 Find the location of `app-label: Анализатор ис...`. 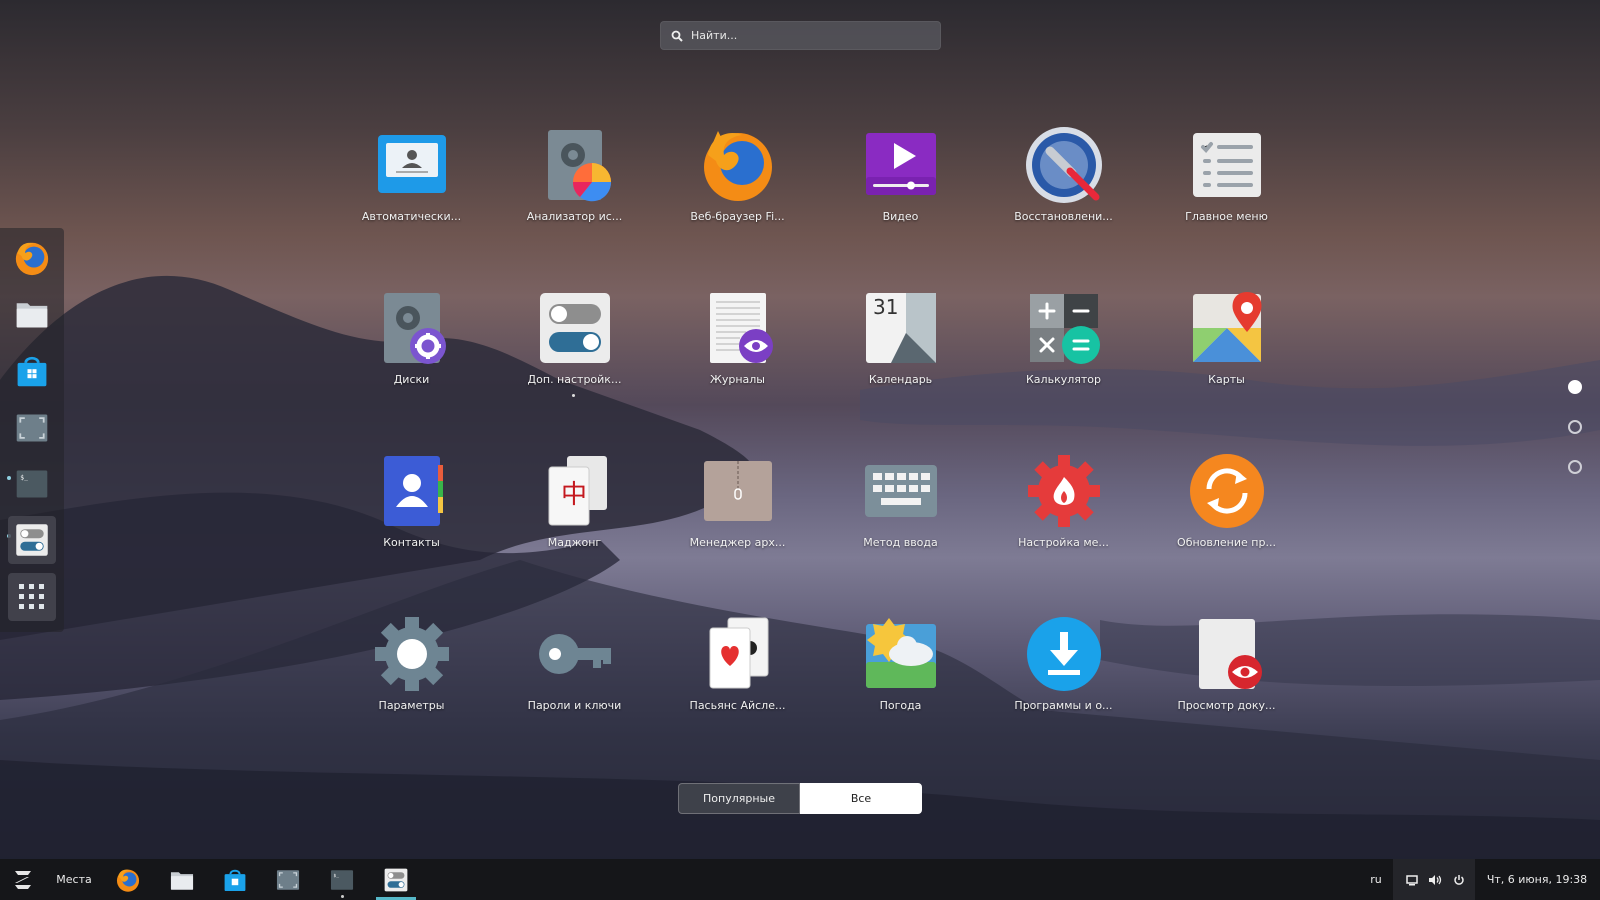

app-label: Анализатор ис... is located at coordinates (574, 216).